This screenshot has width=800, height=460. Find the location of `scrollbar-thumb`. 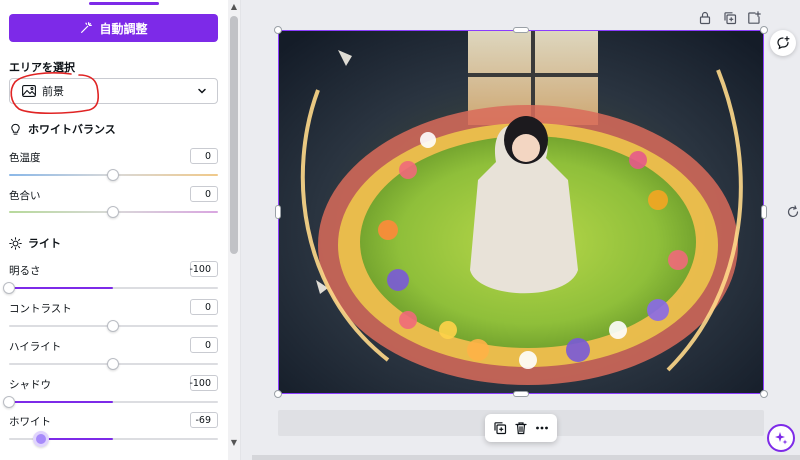

scrollbar-thumb is located at coordinates (234, 135).